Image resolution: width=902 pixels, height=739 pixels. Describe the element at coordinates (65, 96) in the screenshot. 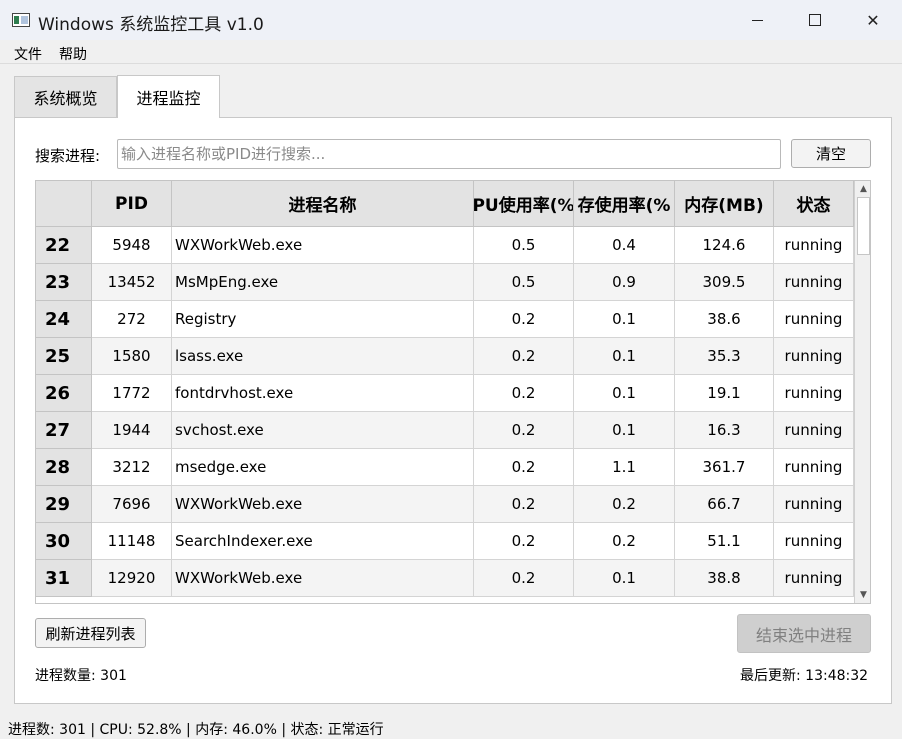

I see `tab-system-overview: 系统概览` at that location.